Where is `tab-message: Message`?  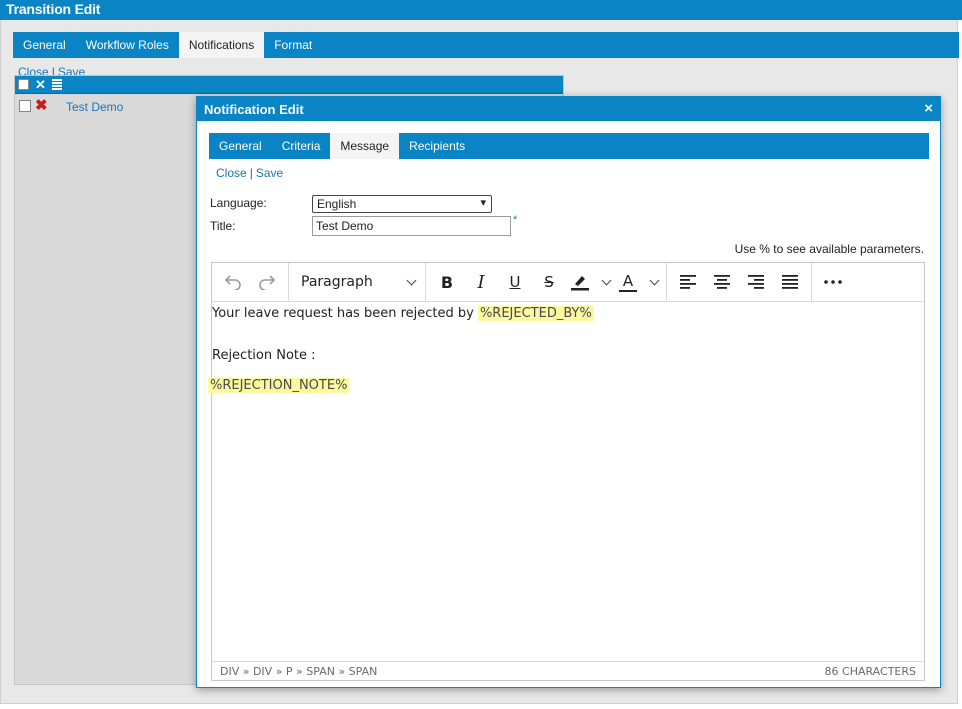
tab-message: Message is located at coordinates (365, 146).